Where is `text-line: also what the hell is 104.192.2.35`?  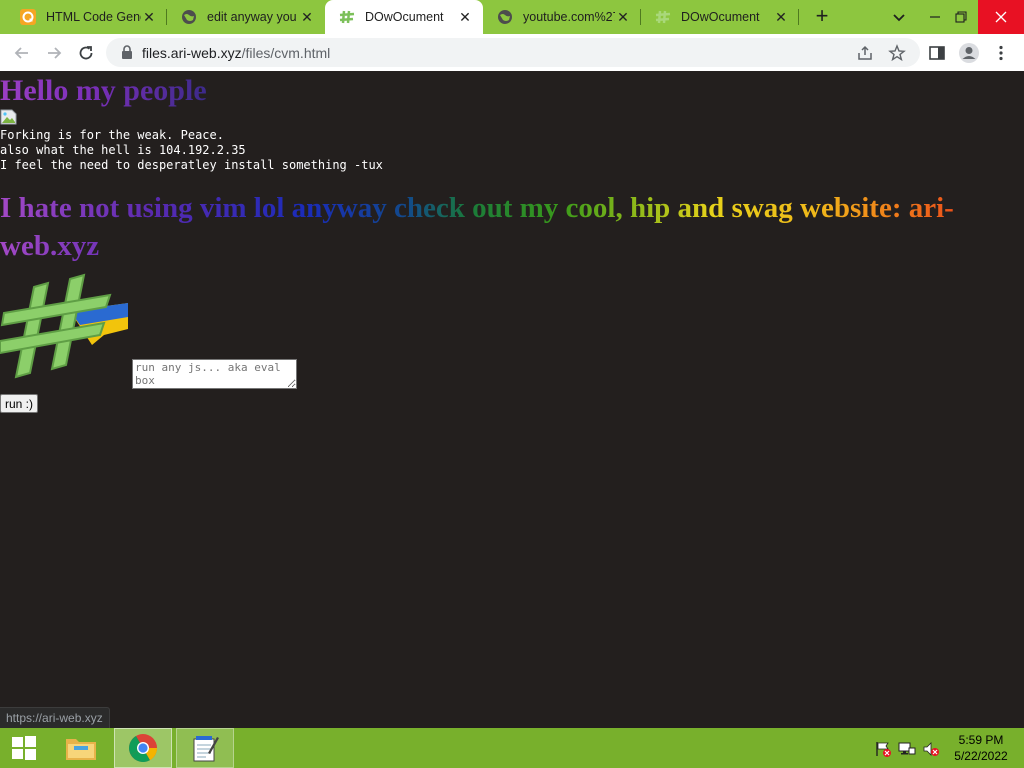 text-line: also what the hell is 104.192.2.35 is located at coordinates (123, 150).